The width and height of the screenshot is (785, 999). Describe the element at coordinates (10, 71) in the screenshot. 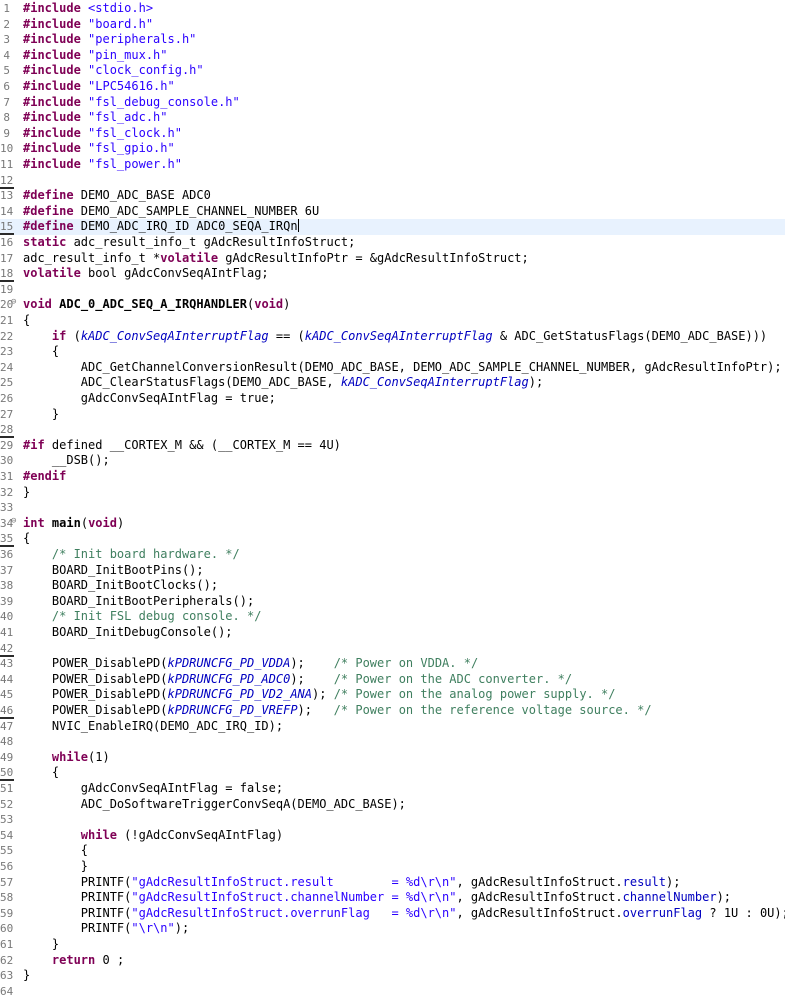

I see `line-gutter: 5` at that location.